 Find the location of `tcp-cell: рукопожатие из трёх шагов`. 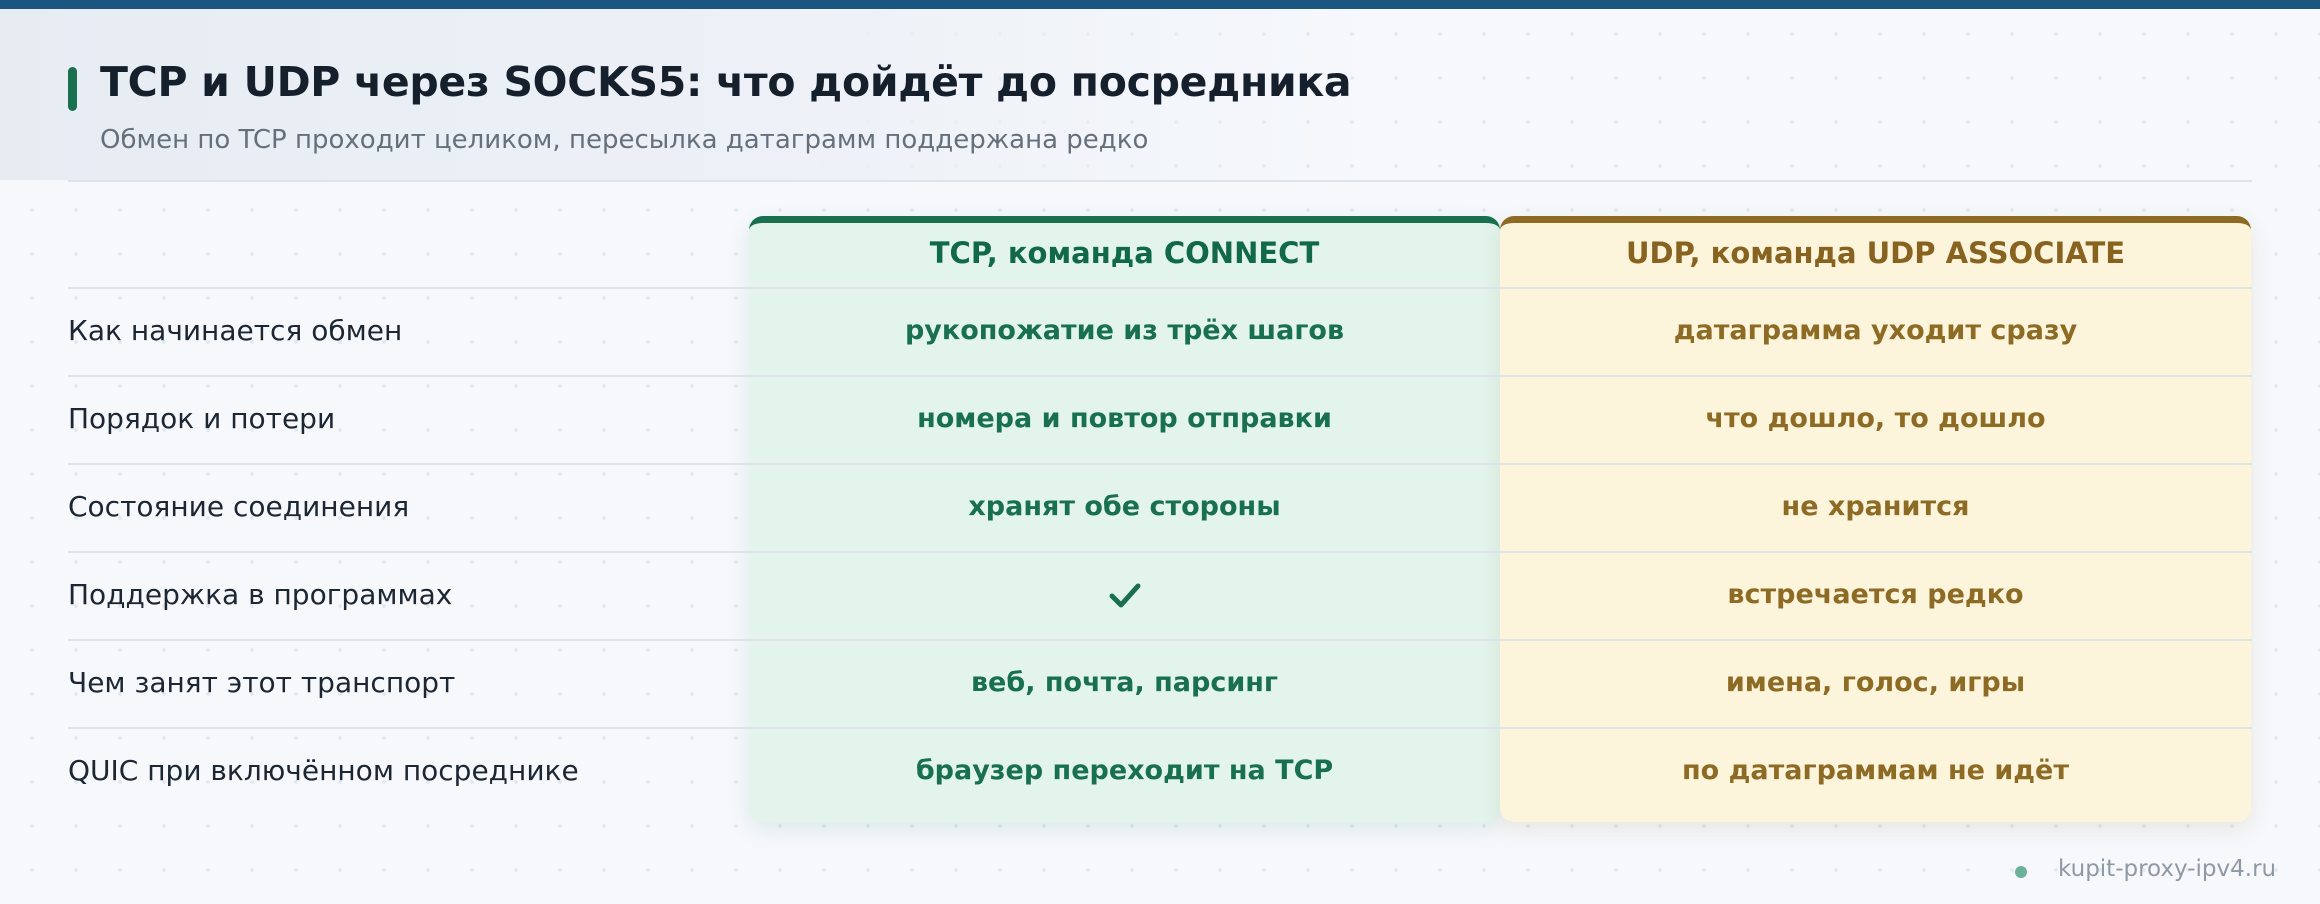

tcp-cell: рукопожатие из трёх шагов is located at coordinates (1124, 330).